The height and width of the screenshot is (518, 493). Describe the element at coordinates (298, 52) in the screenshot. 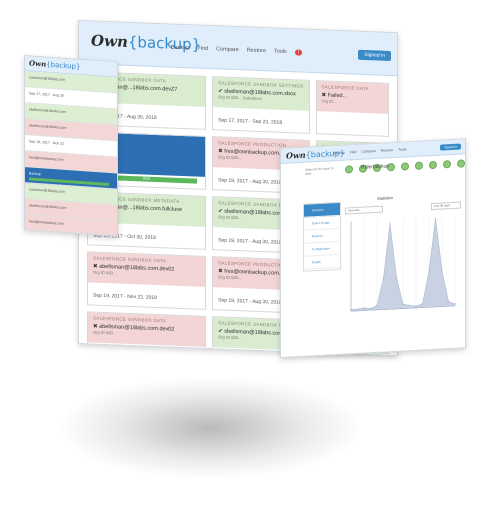

I see `notification-badge: !` at that location.